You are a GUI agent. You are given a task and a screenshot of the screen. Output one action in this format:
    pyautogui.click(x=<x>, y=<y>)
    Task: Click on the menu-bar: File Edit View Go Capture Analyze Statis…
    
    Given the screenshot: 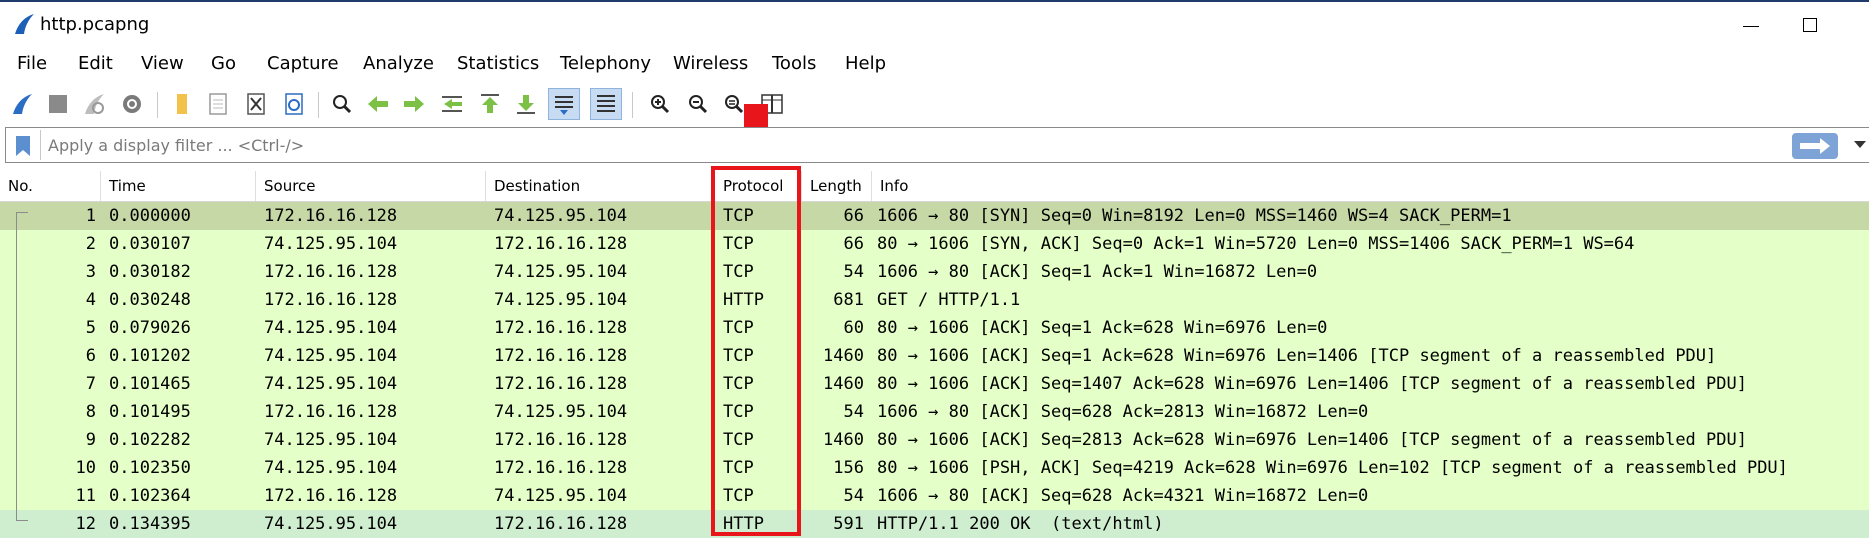 What is the action you would take?
    pyautogui.click(x=934, y=63)
    